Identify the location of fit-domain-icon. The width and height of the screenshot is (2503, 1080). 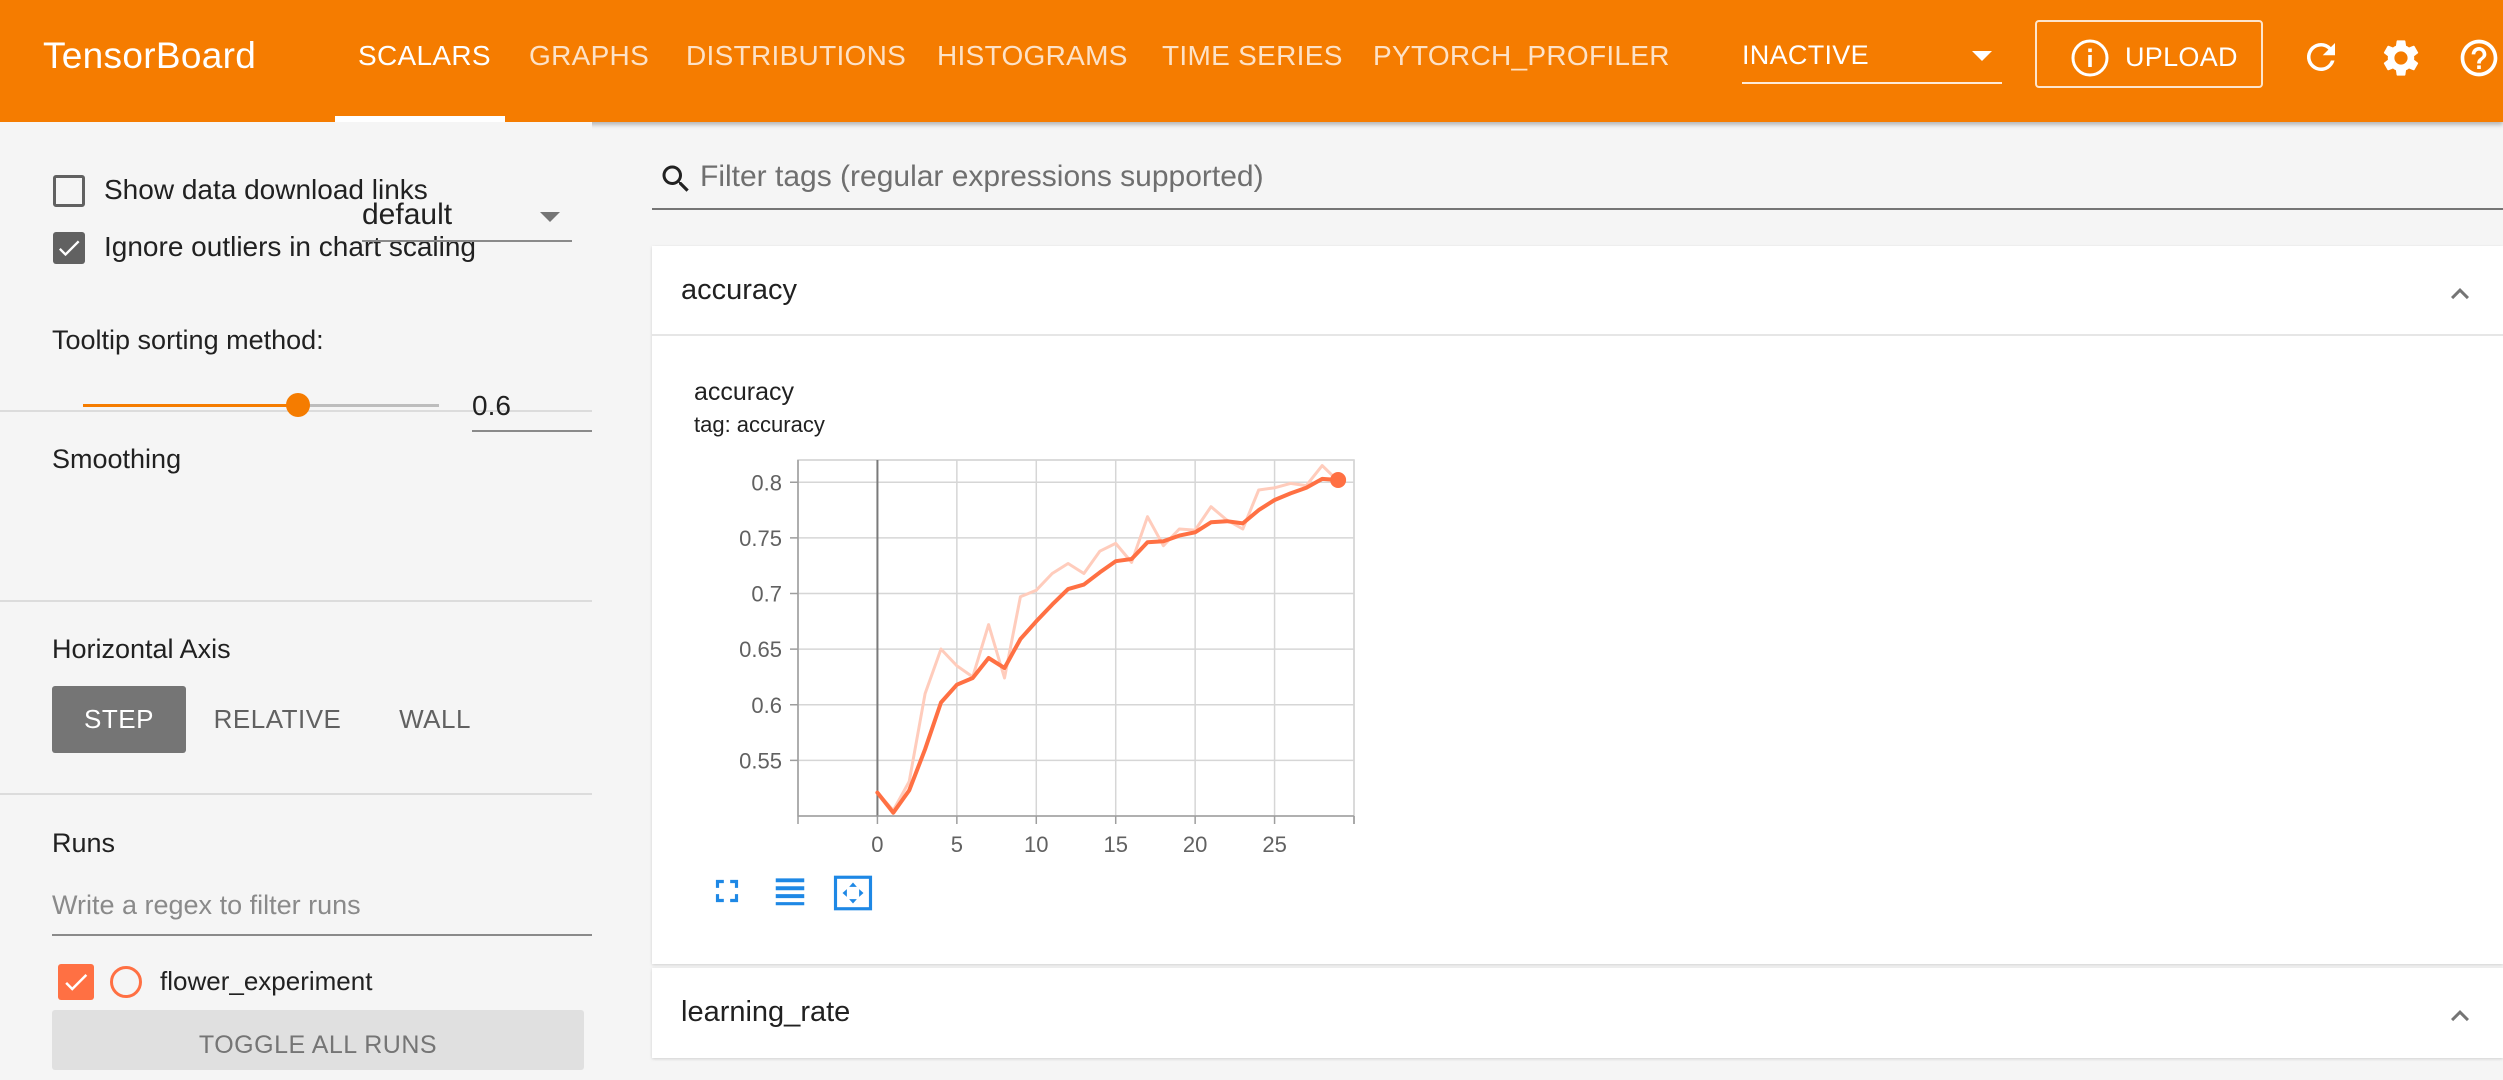
(853, 893).